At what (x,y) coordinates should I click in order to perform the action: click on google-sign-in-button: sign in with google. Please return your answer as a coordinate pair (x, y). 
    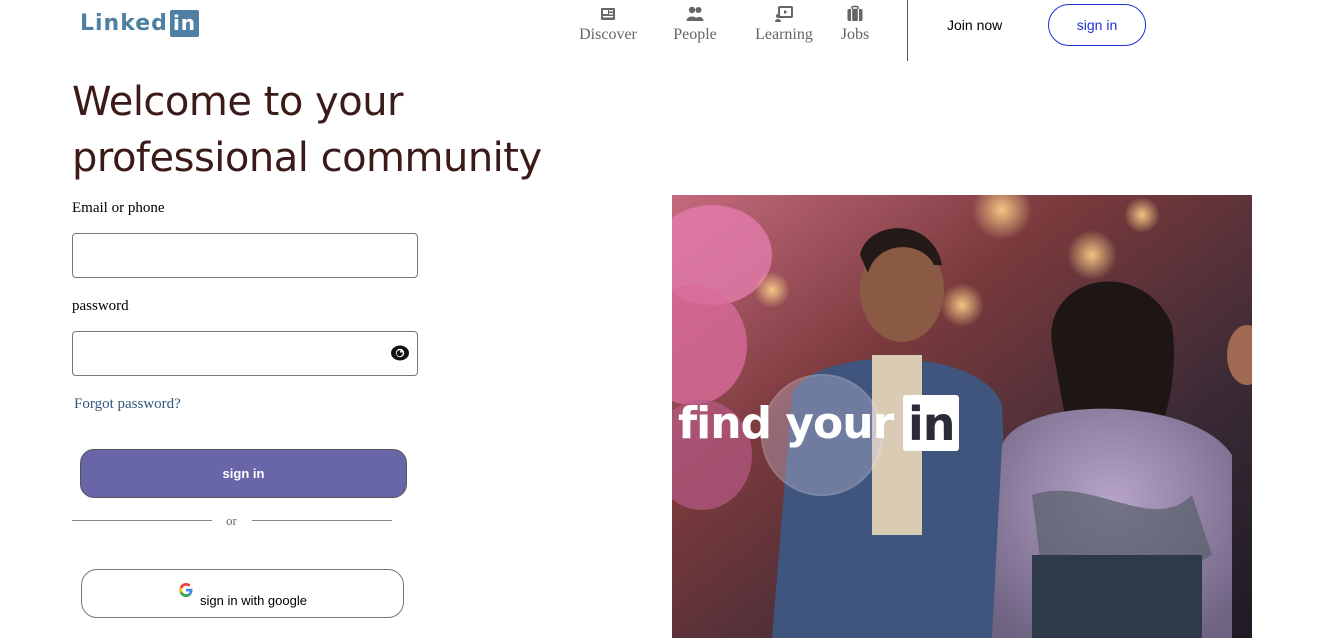
    Looking at the image, I should click on (242, 593).